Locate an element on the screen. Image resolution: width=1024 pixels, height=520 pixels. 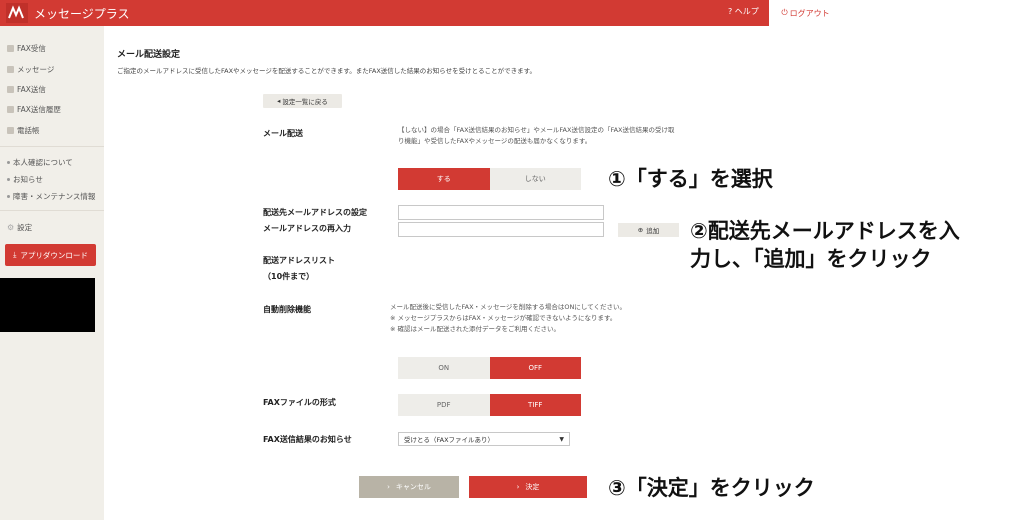
caret-down-icon: ▼ is located at coordinates (561, 439).